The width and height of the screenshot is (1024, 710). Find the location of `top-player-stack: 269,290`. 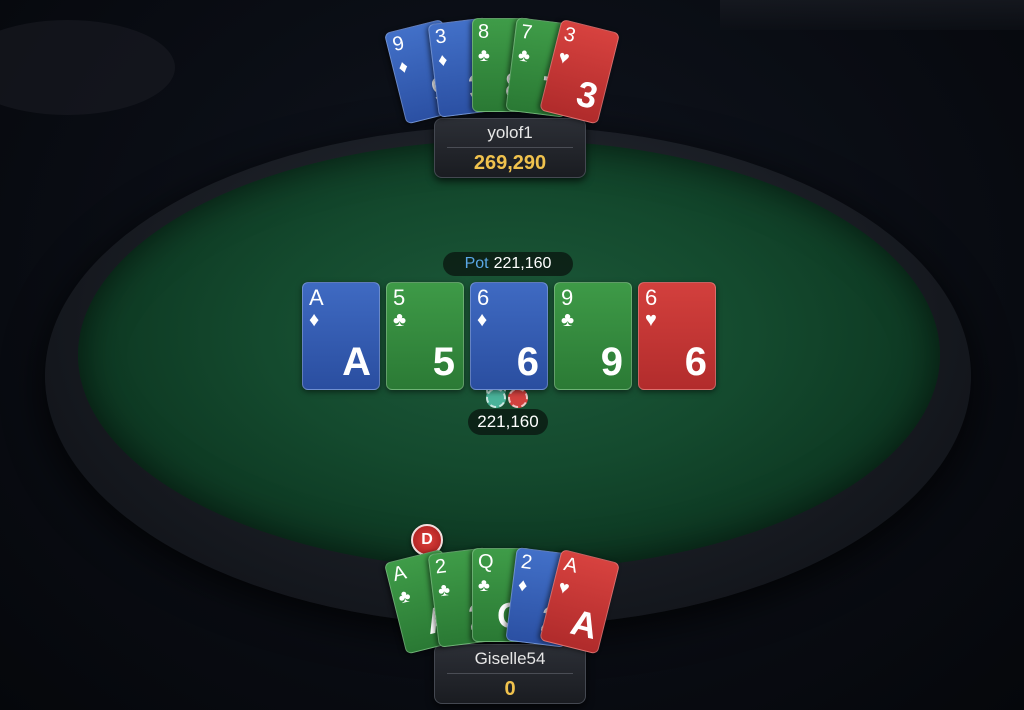

top-player-stack: 269,290 is located at coordinates (510, 163).